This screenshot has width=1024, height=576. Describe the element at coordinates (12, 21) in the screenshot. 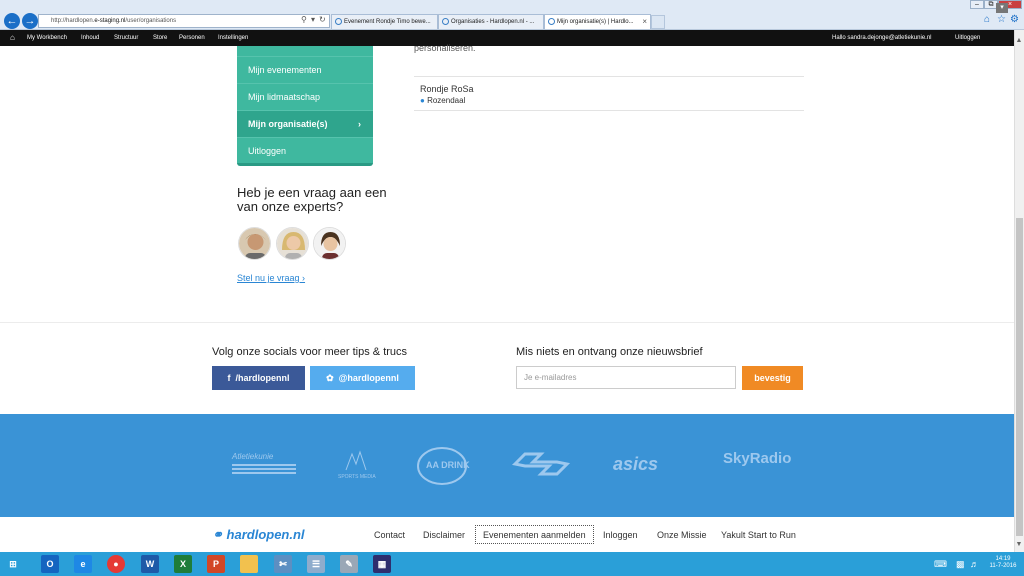

I see `back-icon: ←` at that location.